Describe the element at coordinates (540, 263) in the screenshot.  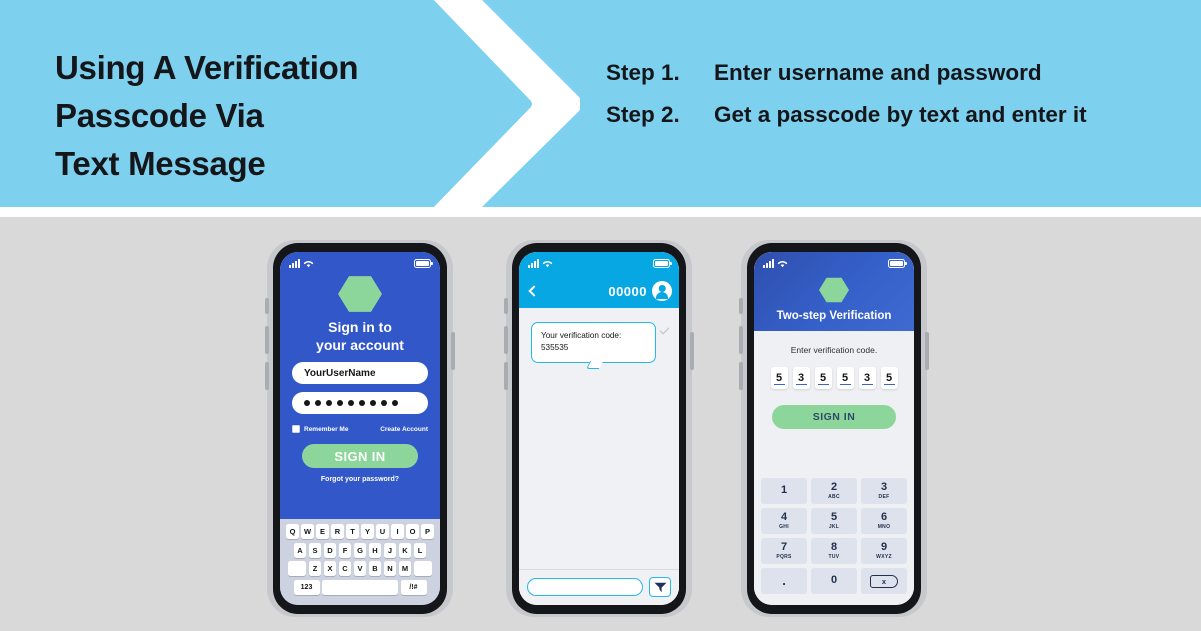
I see `status-left` at that location.